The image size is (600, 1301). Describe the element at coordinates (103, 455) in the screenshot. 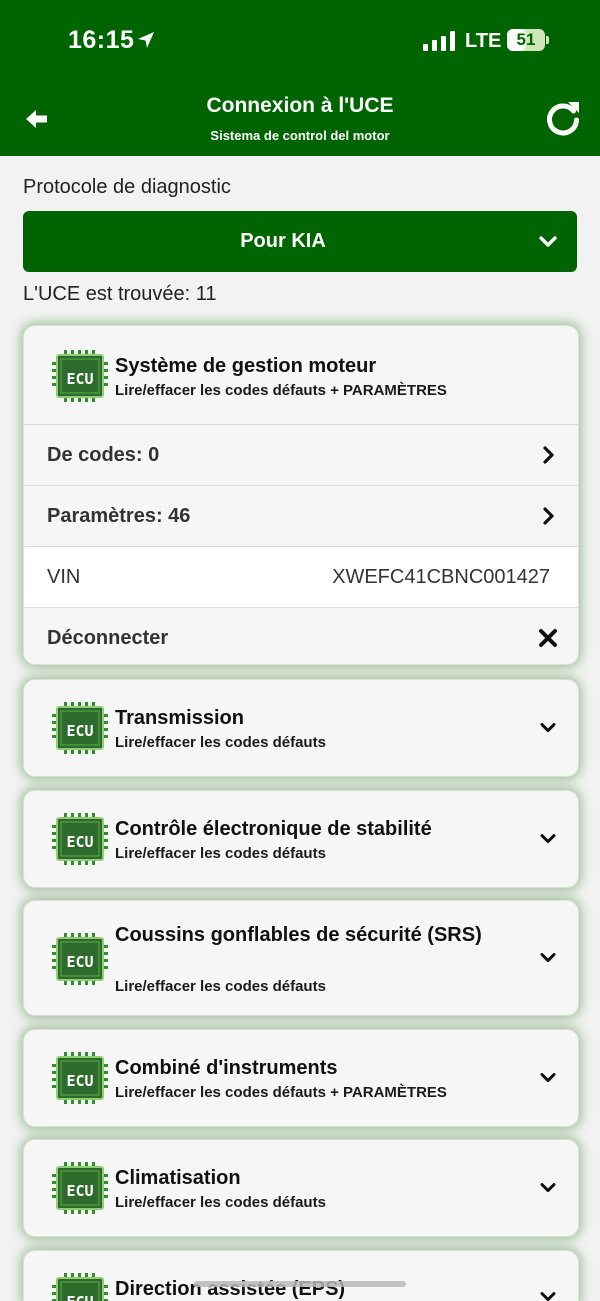

I see `codes-label: De codes: 0` at that location.